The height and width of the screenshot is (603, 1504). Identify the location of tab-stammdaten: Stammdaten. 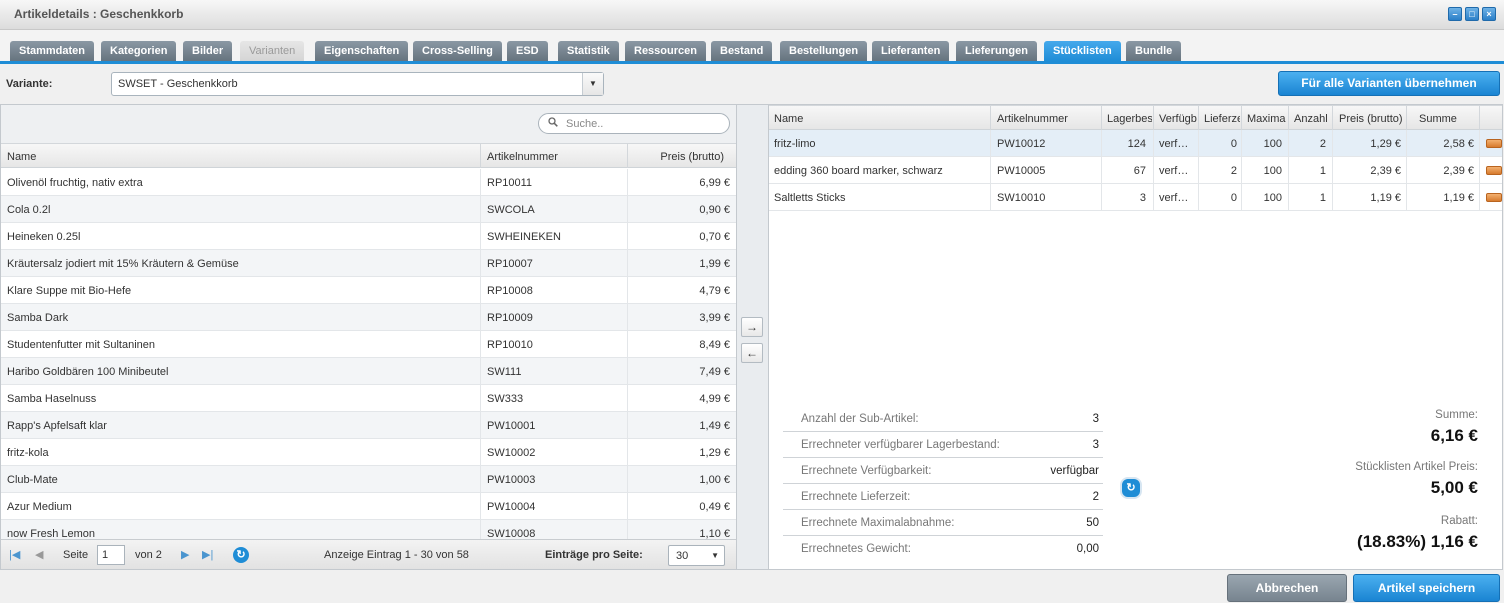
(52, 51).